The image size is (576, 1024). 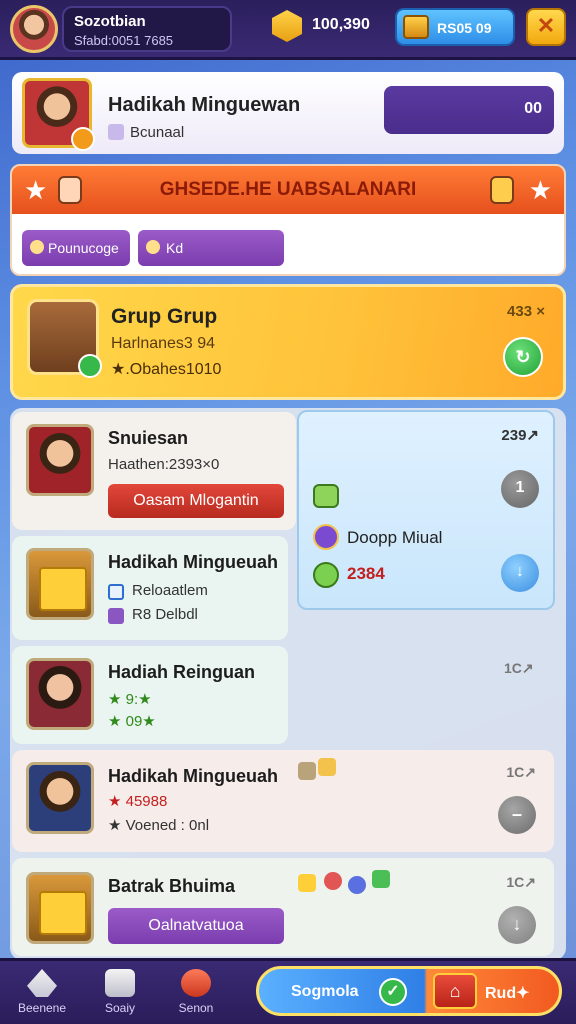 What do you see at coordinates (520, 435) in the screenshot?
I see `popup-meta: 239↗` at bounding box center [520, 435].